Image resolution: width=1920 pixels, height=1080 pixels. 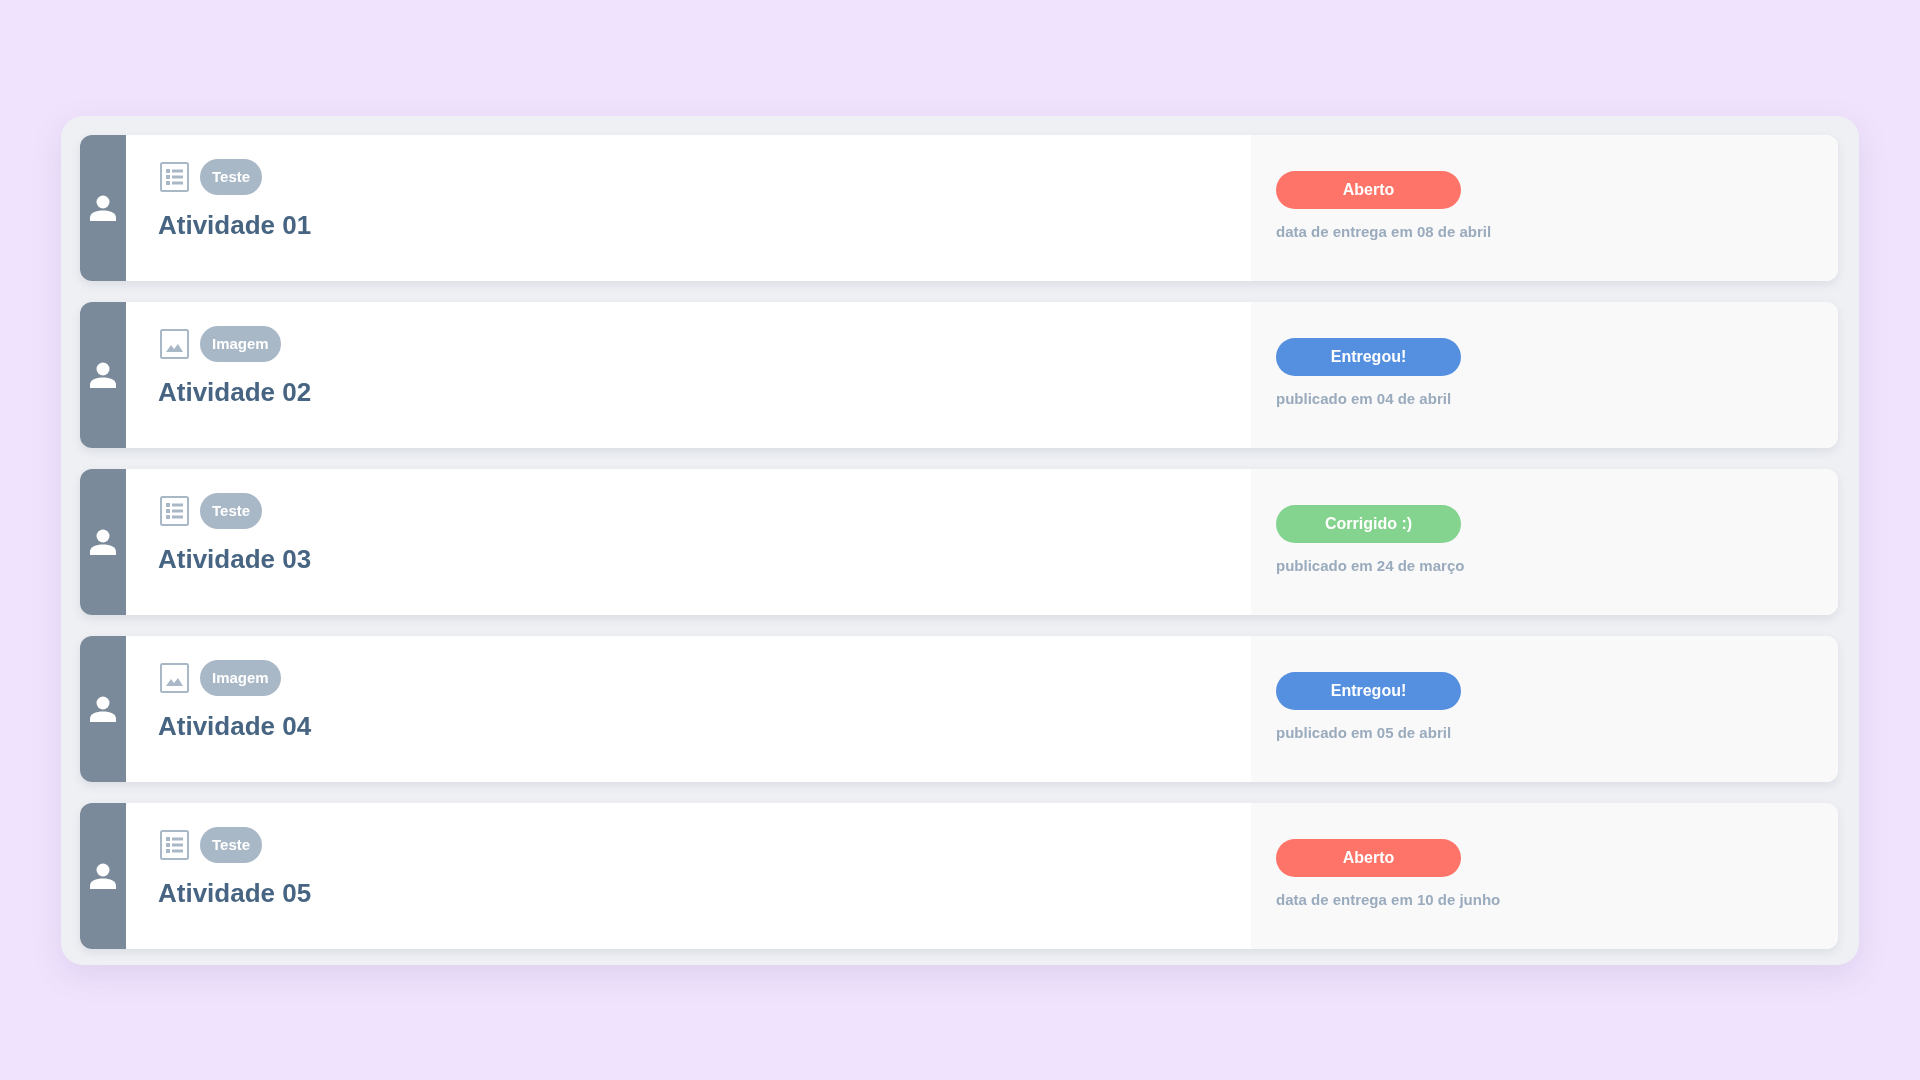 What do you see at coordinates (235, 392) in the screenshot?
I see `activity-title: Atividade 02` at bounding box center [235, 392].